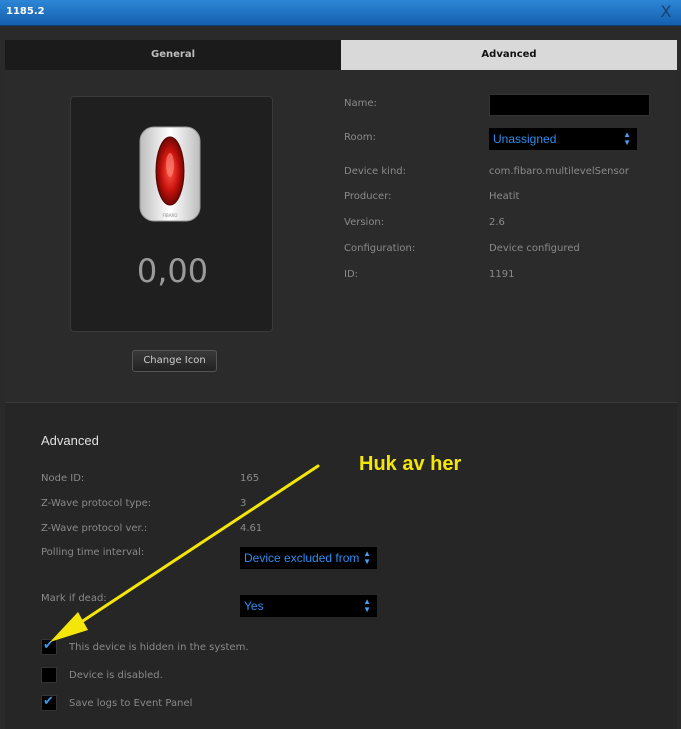 The height and width of the screenshot is (729, 681). Describe the element at coordinates (308, 606) in the screenshot. I see `mark-dead-select: Yes ▲ ▼` at that location.